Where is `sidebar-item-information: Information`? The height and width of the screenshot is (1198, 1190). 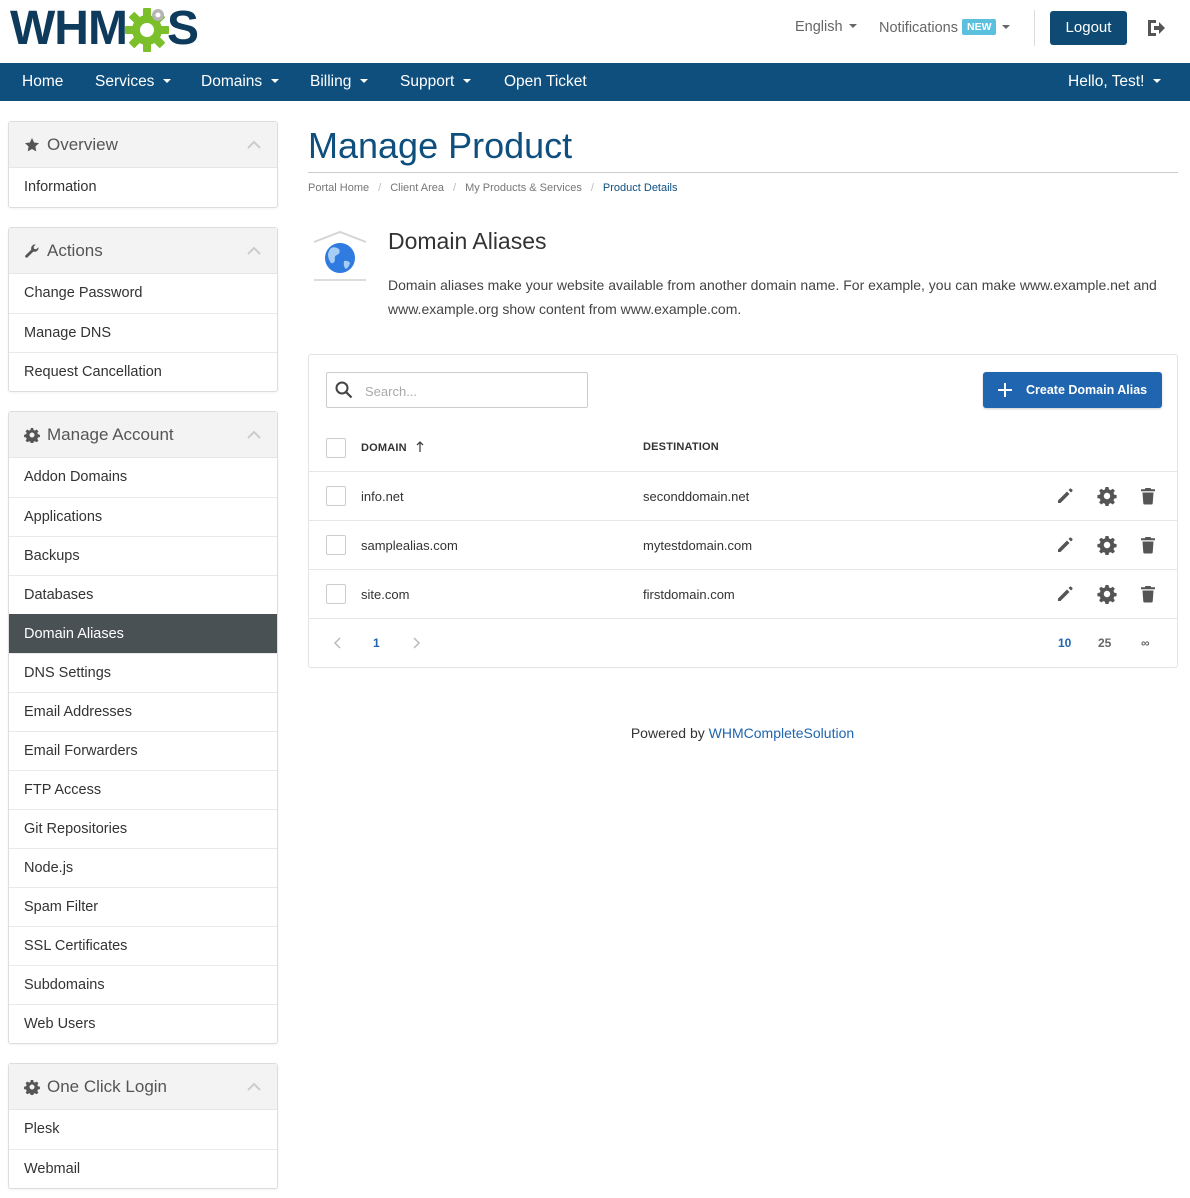 sidebar-item-information: Information is located at coordinates (143, 187).